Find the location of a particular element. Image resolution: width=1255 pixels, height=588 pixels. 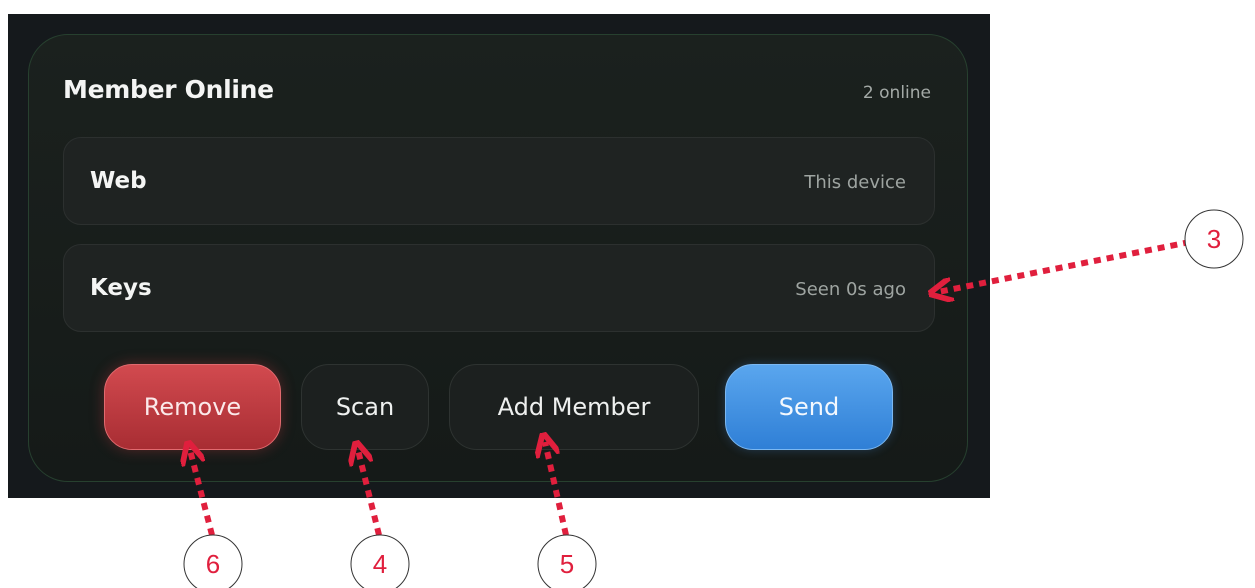

online-count: 2 online is located at coordinates (896, 93).